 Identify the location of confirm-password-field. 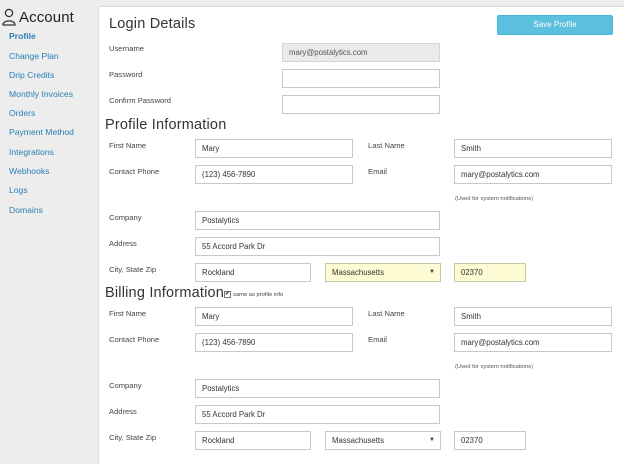
(361, 104).